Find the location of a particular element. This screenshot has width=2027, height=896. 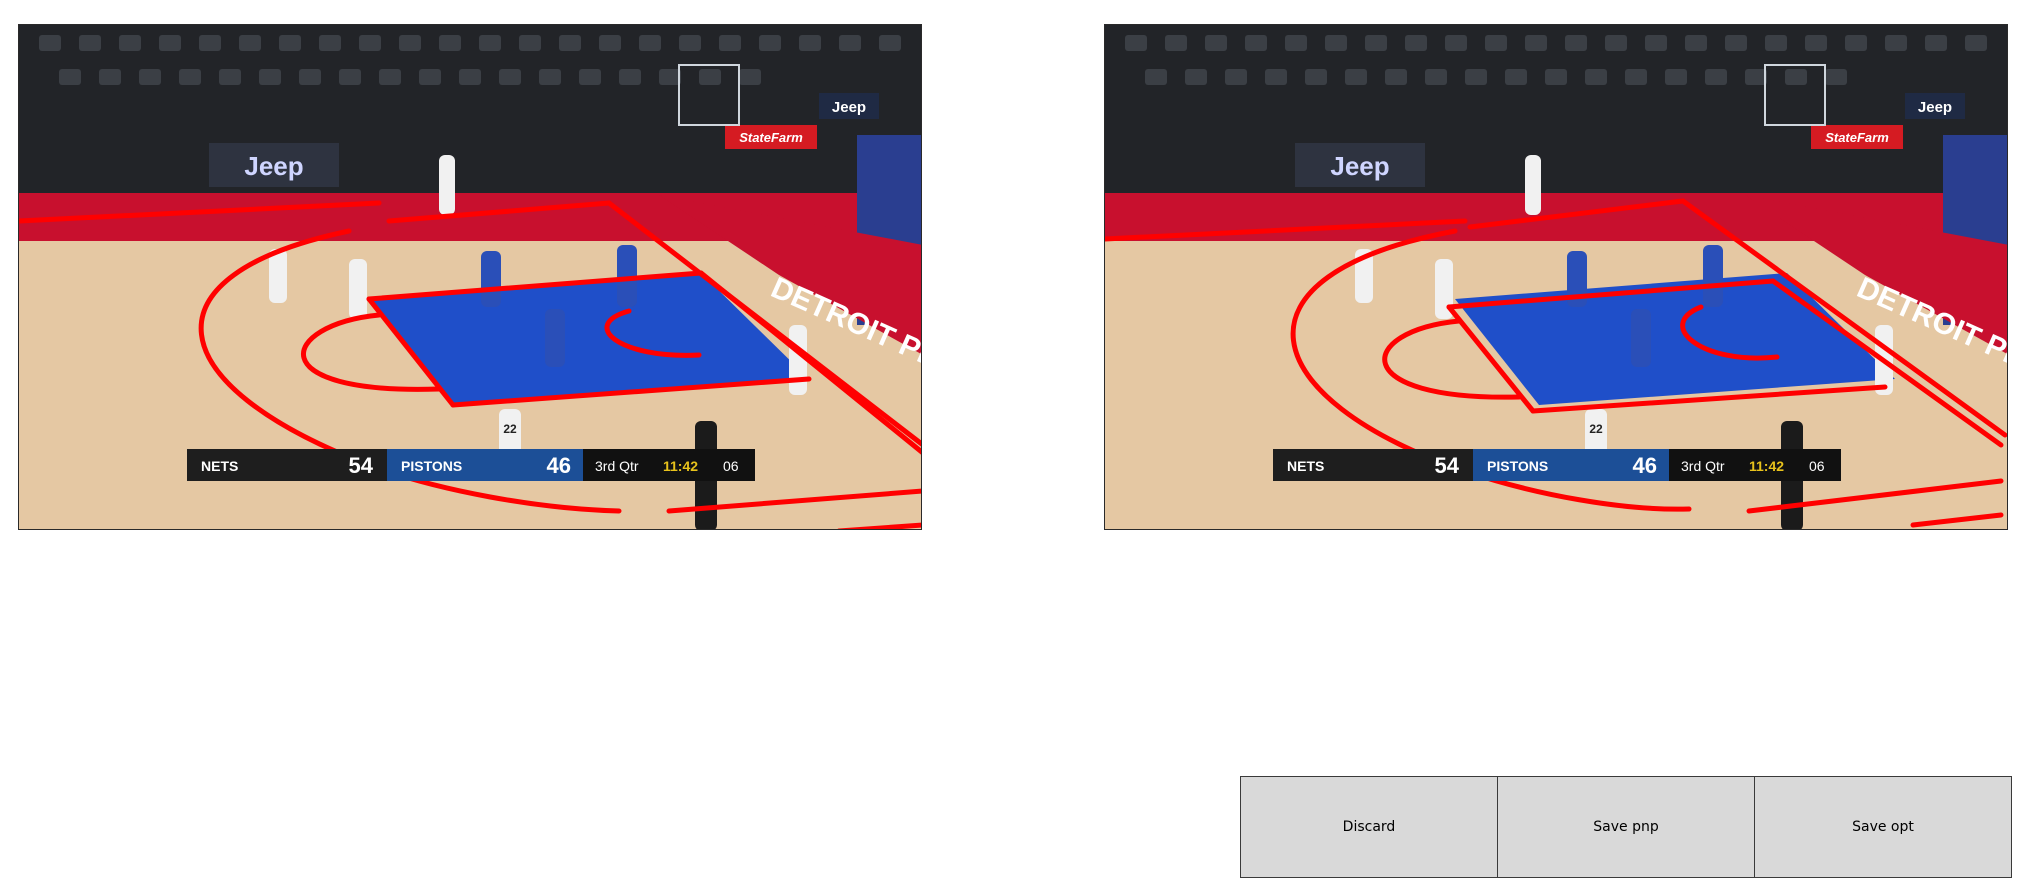

save-pnp-button: Save pnp is located at coordinates (1626, 827).